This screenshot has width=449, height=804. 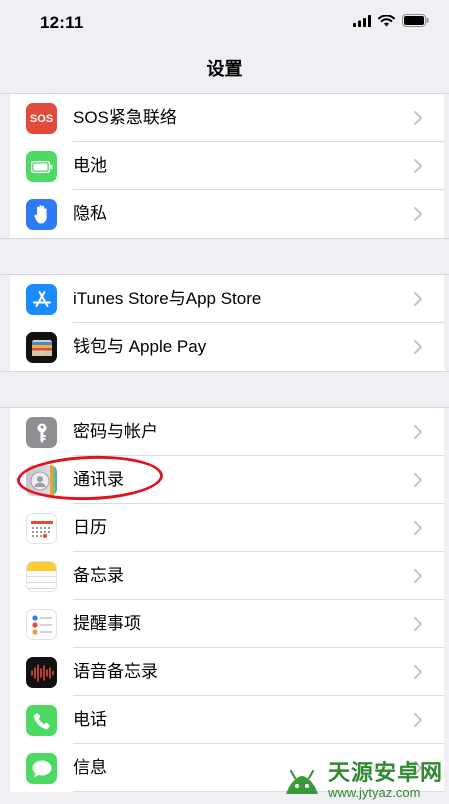 I want to click on voice-memo-icon, so click(x=41, y=672).